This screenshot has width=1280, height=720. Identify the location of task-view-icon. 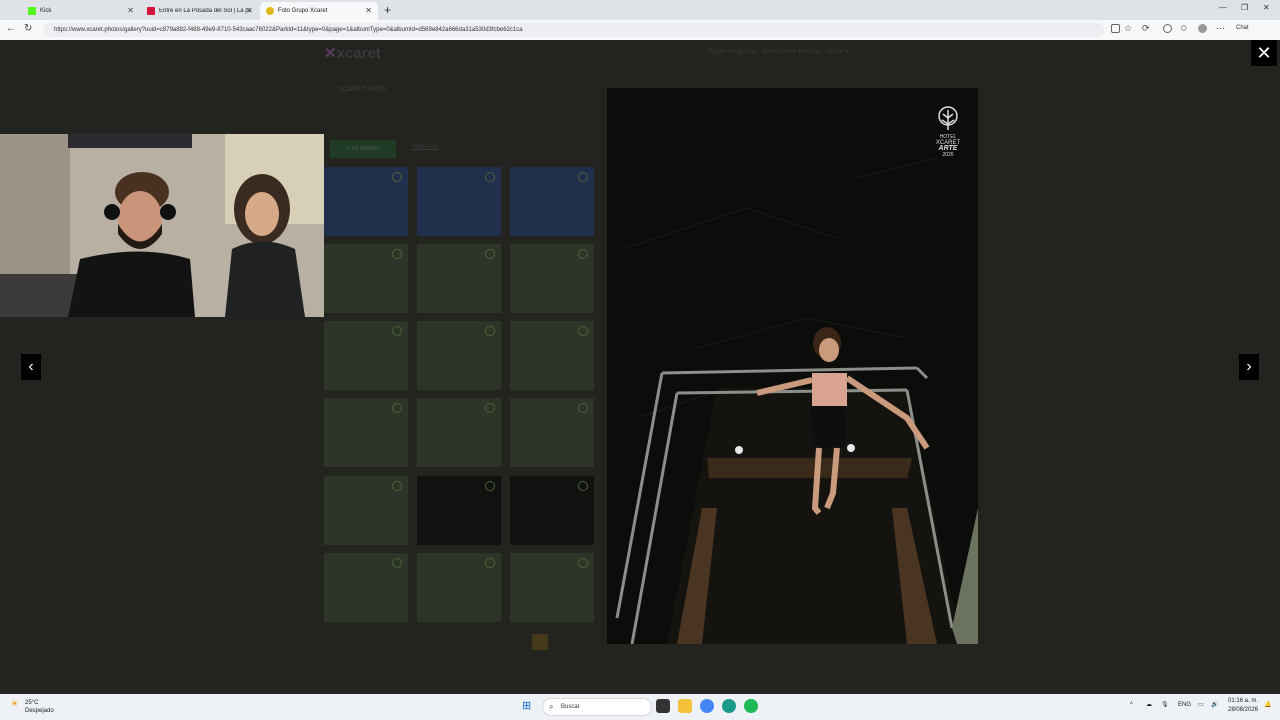
(663, 706).